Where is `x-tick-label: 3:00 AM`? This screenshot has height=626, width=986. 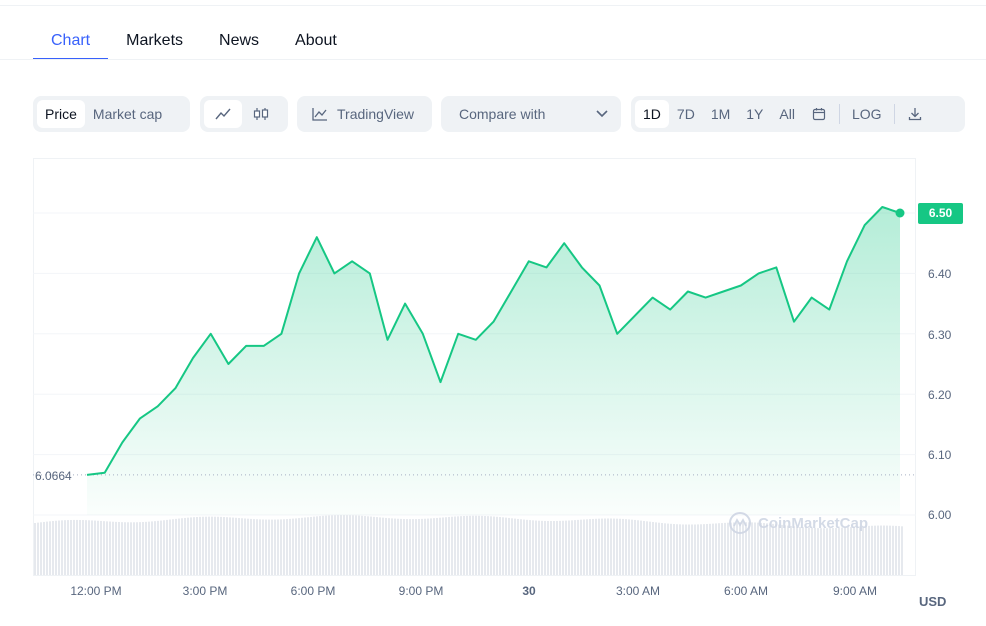 x-tick-label: 3:00 AM is located at coordinates (638, 591).